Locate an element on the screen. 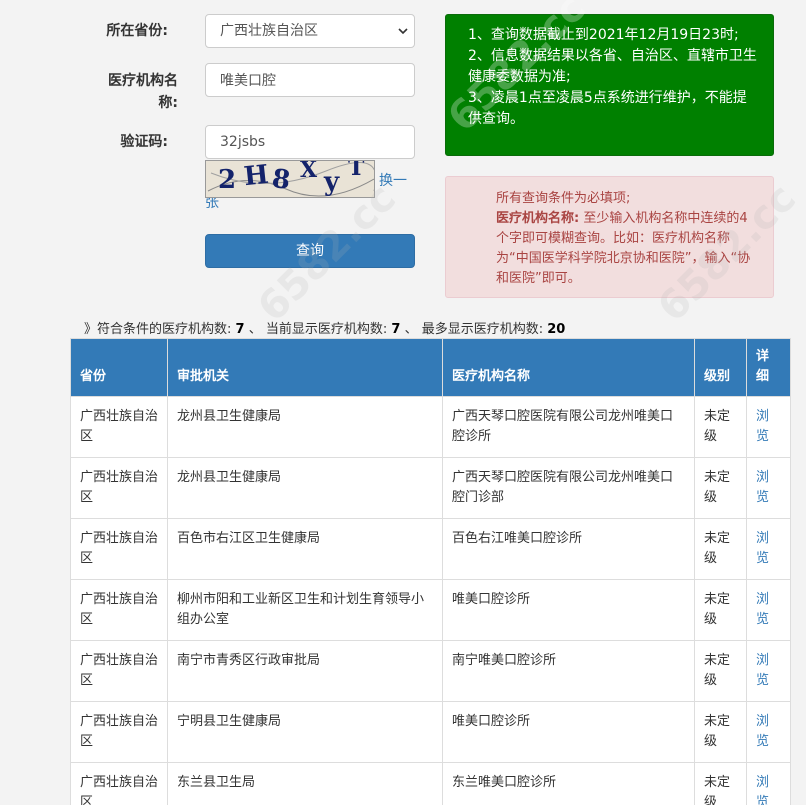  province-select-value: 广西壮族自治区 is located at coordinates (269, 31).